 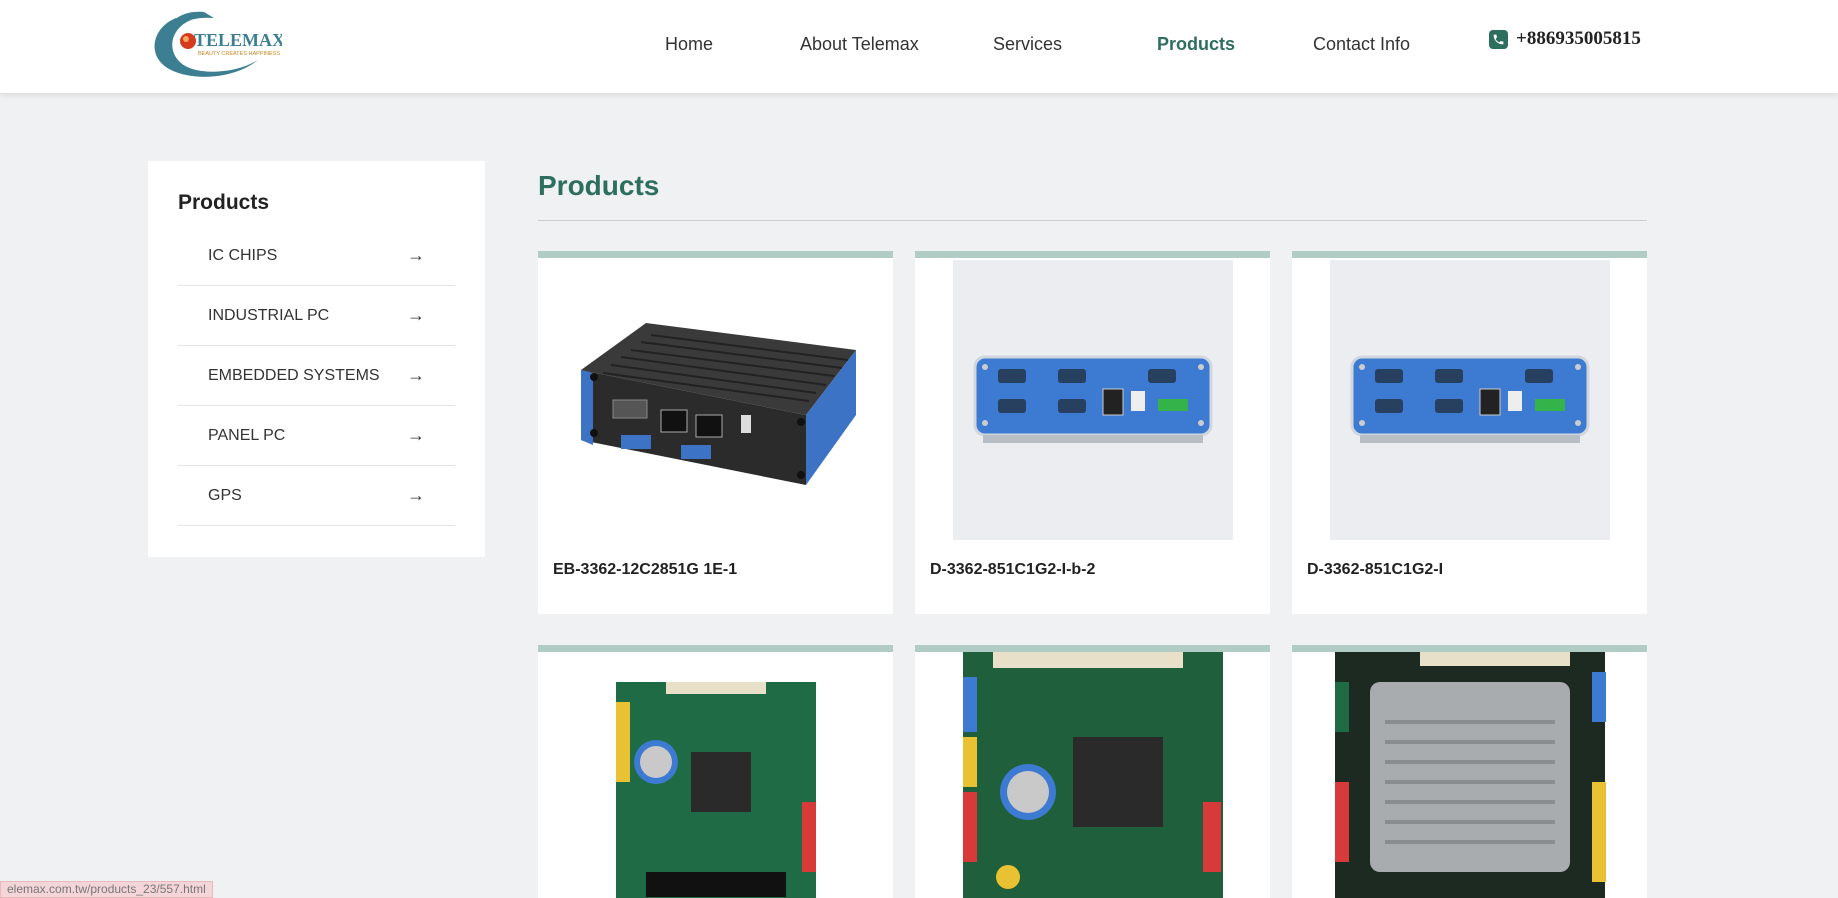 What do you see at coordinates (1498, 39) in the screenshot?
I see `phone-icon` at bounding box center [1498, 39].